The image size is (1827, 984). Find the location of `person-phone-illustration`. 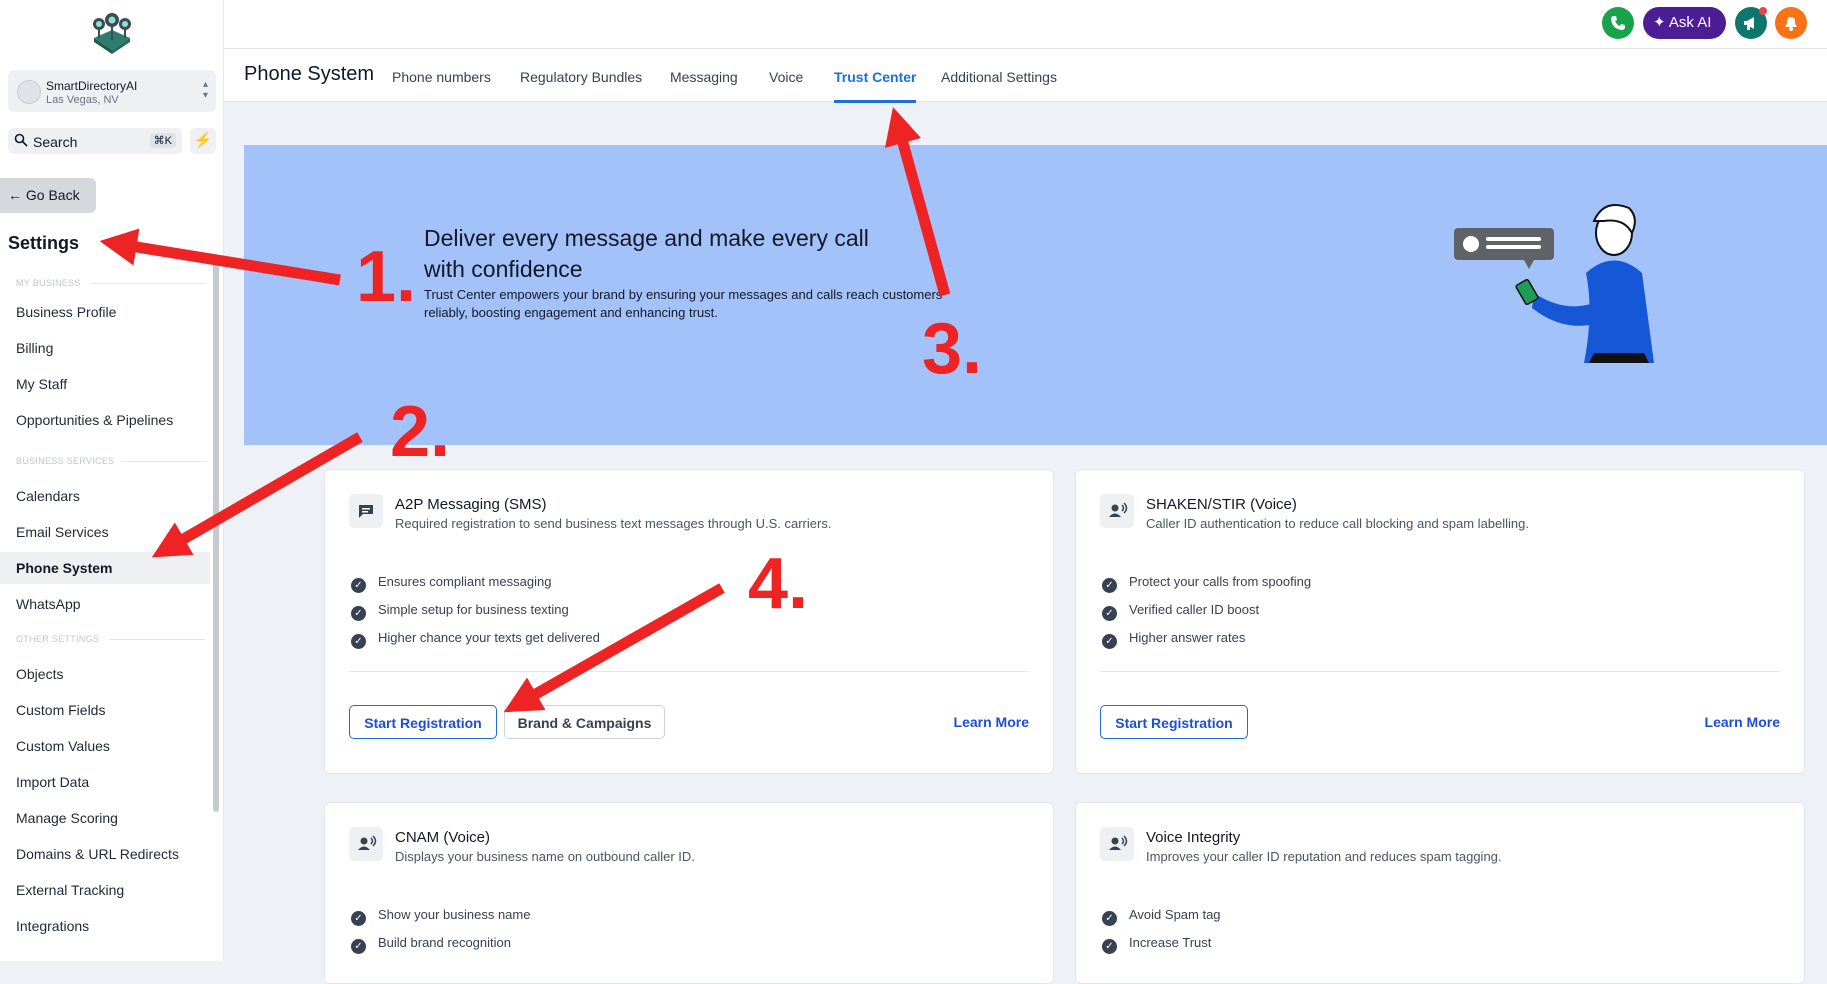

person-phone-illustration is located at coordinates (1554, 283).